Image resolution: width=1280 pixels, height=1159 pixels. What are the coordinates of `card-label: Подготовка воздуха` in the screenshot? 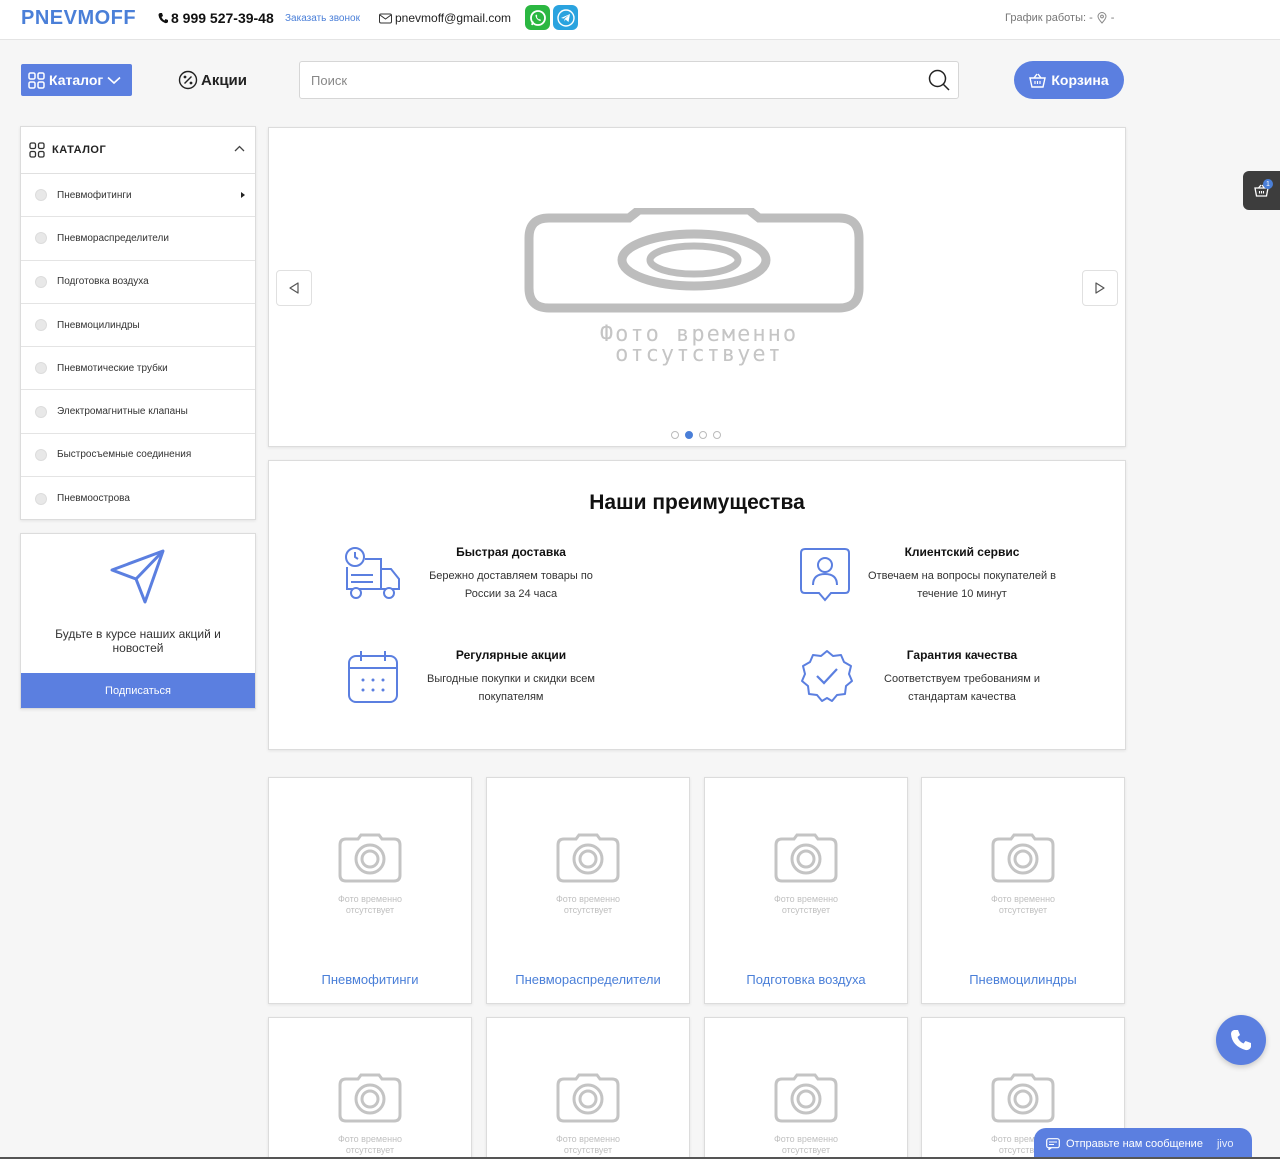 It's located at (806, 979).